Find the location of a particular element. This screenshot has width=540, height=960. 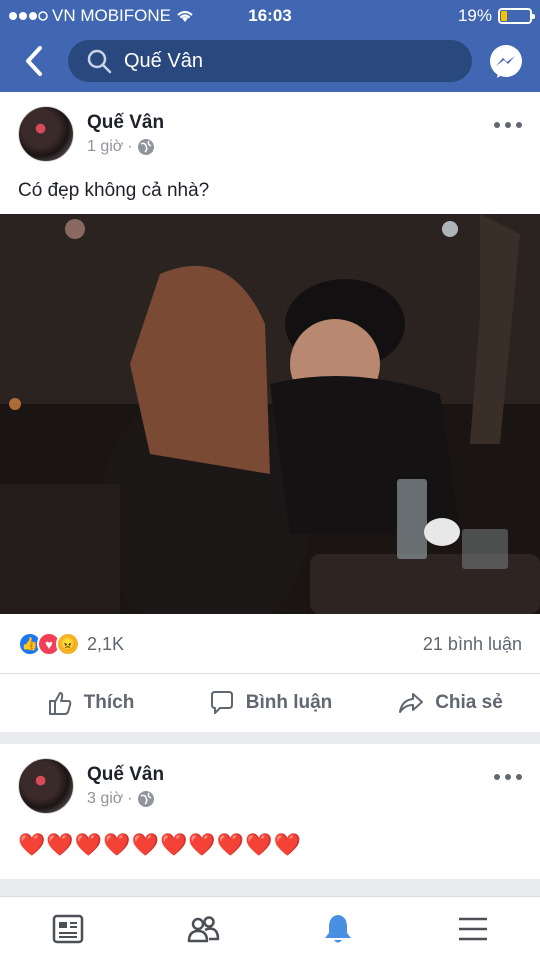

reactions-summary: 👍 ♥ 😠 2,1K is located at coordinates (71, 644).